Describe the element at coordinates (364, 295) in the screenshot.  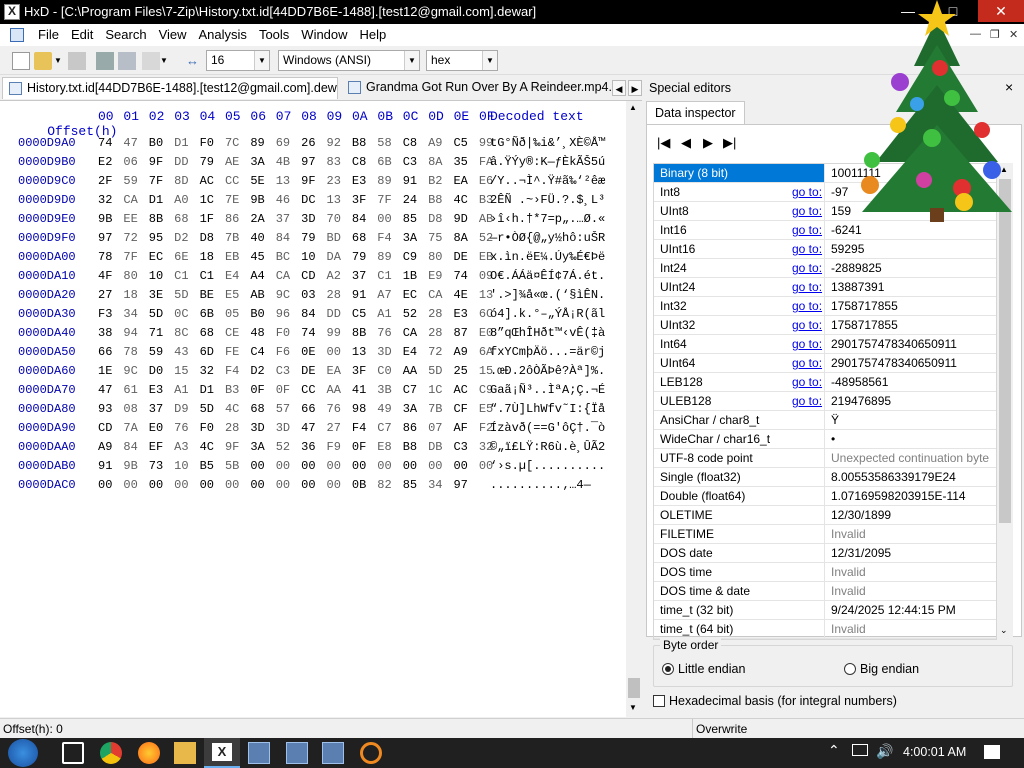
I see `hex-byte: 91` at that location.